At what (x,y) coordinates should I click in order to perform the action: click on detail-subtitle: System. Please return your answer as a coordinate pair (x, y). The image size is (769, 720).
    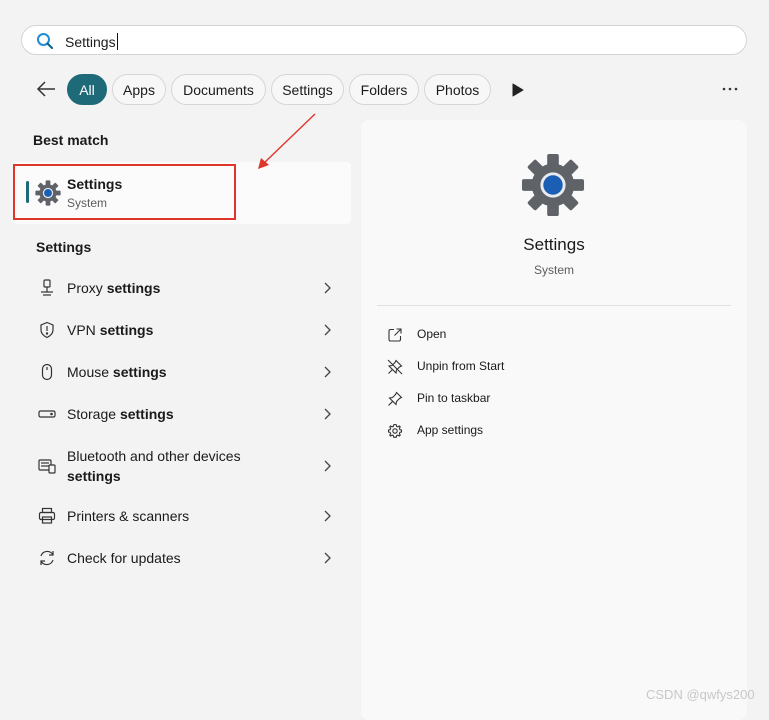
    Looking at the image, I should click on (553, 270).